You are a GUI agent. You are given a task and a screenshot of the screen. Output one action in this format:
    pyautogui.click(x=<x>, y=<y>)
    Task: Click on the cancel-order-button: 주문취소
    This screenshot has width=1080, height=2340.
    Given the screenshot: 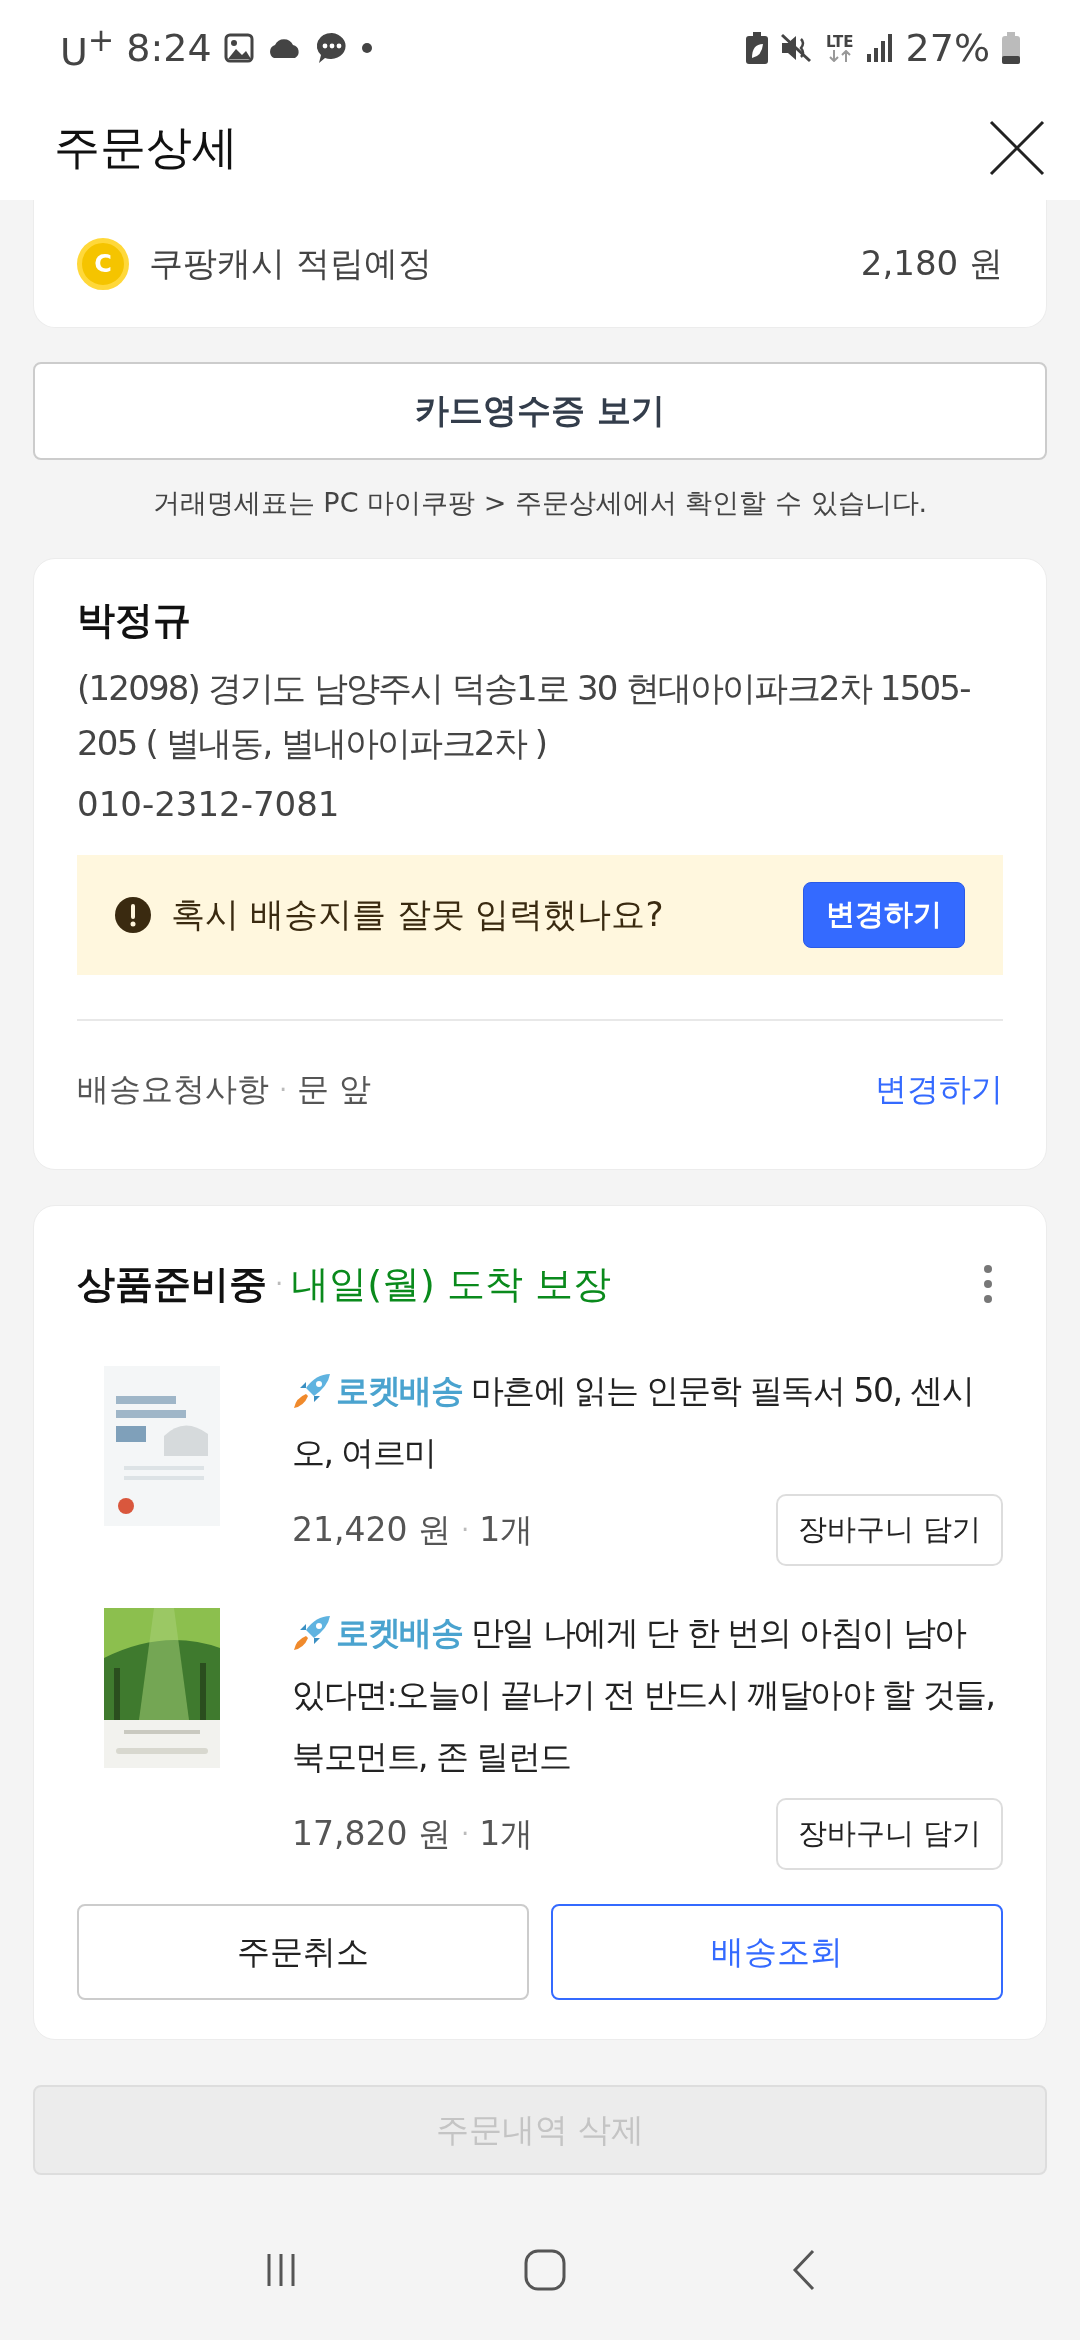 What is the action you would take?
    pyautogui.click(x=303, y=1952)
    